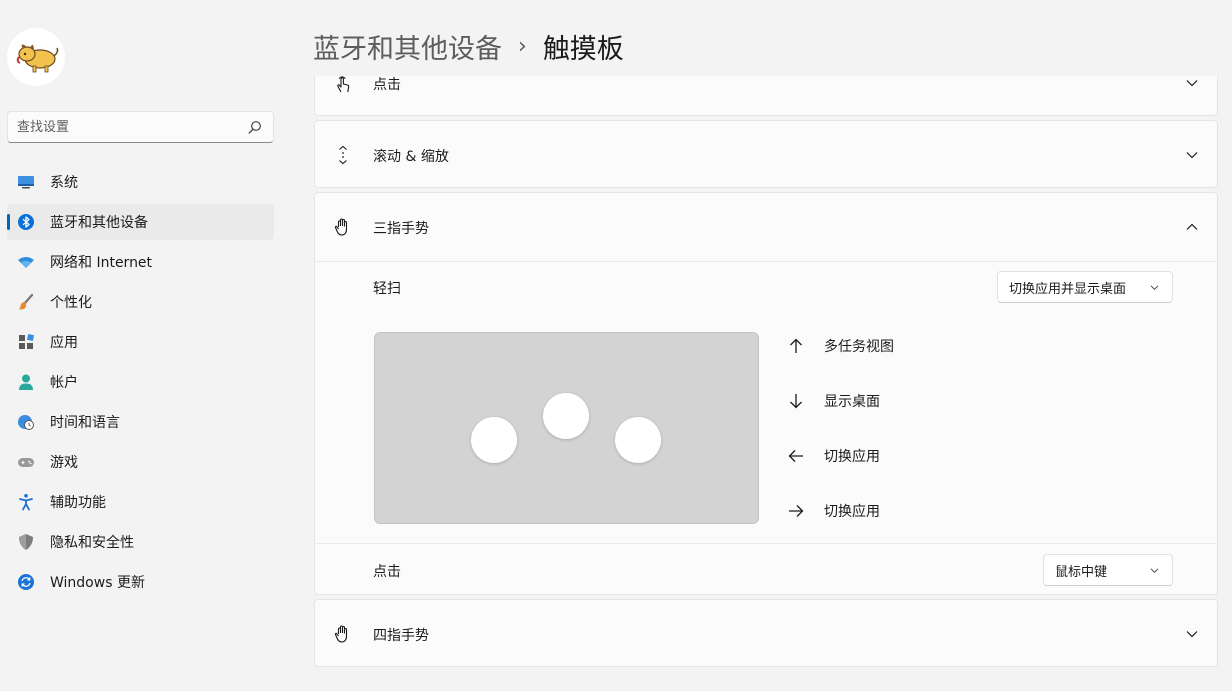 The height and width of the screenshot is (691, 1232). Describe the element at coordinates (85, 423) in the screenshot. I see `sidebar-item-label: 时间和语言` at that location.